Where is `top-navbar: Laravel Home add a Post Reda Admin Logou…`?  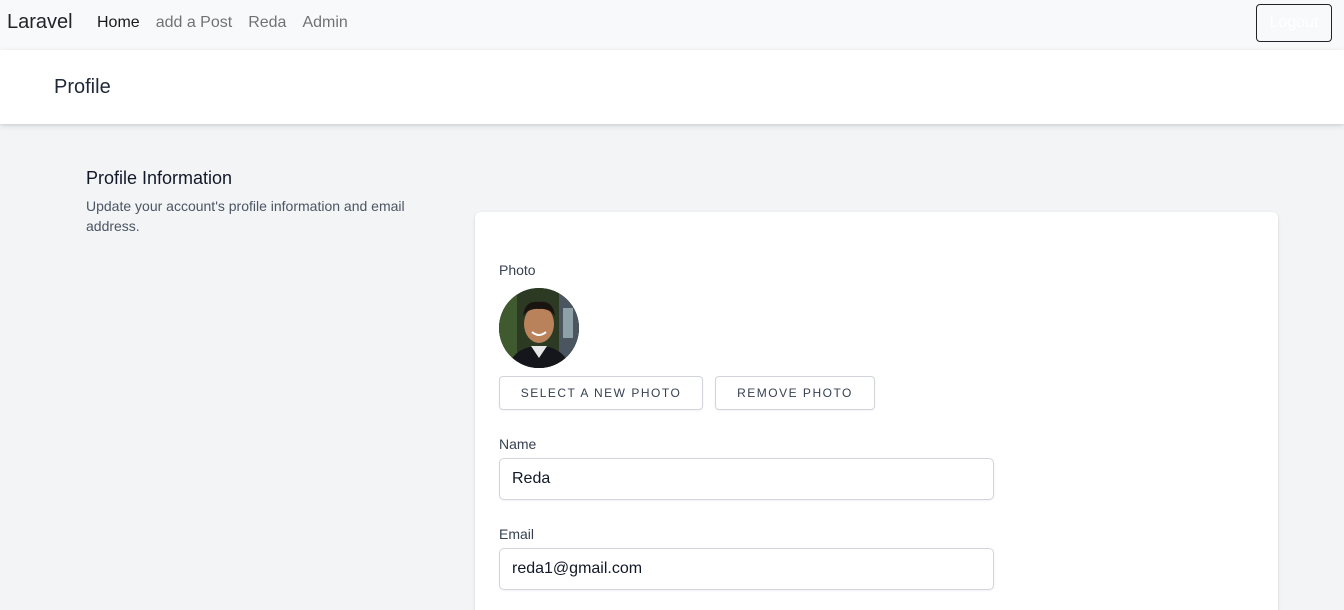
top-navbar: Laravel Home add a Post Reda Admin Logou… is located at coordinates (672, 25).